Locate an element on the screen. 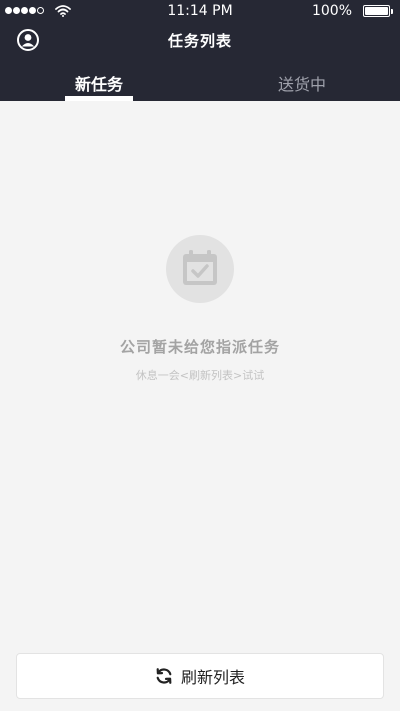  active-tab-indicator is located at coordinates (99, 98).